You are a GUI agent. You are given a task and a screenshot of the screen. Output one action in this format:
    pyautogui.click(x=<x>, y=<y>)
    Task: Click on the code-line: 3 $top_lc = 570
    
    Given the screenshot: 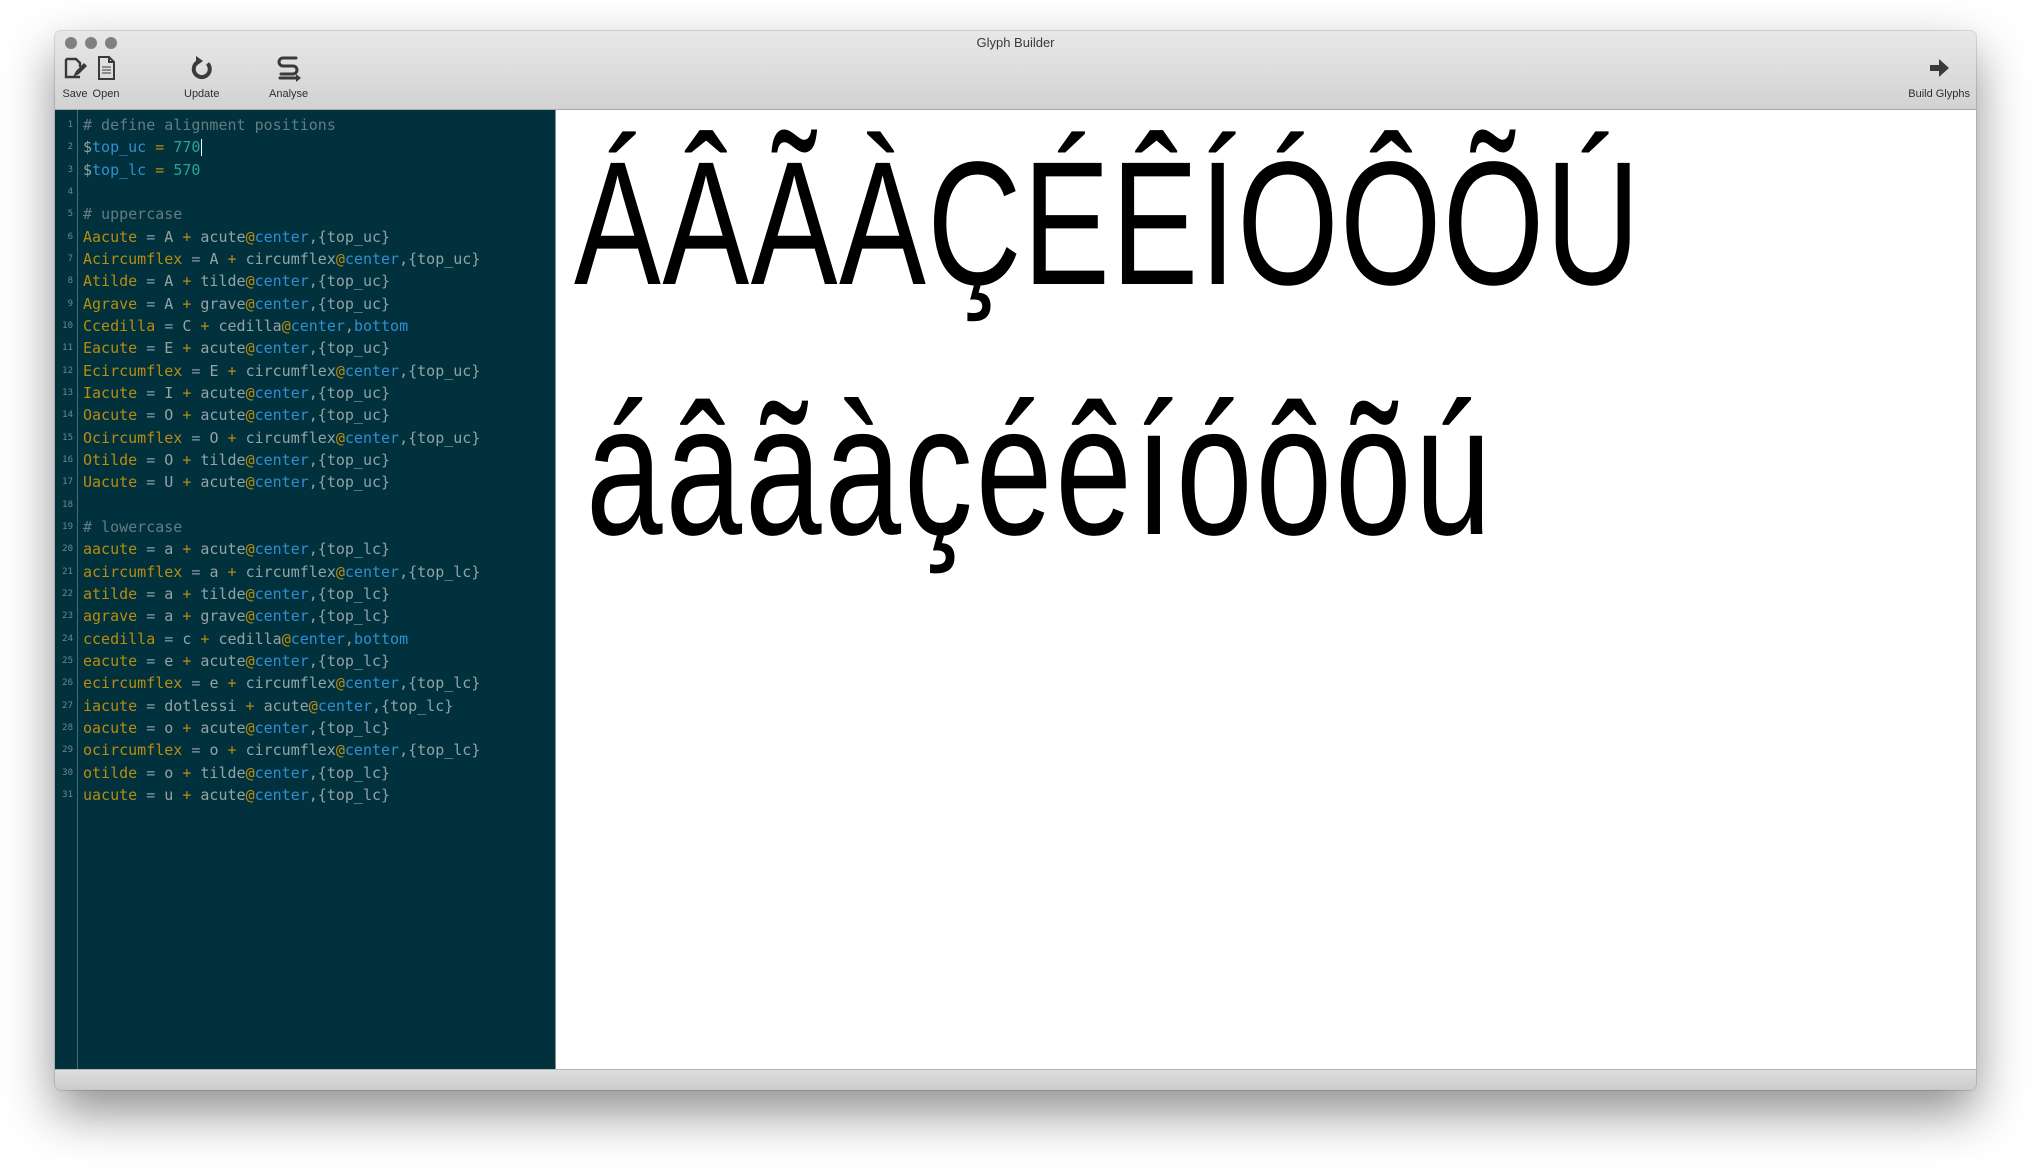 What is the action you would take?
    pyautogui.click(x=305, y=170)
    